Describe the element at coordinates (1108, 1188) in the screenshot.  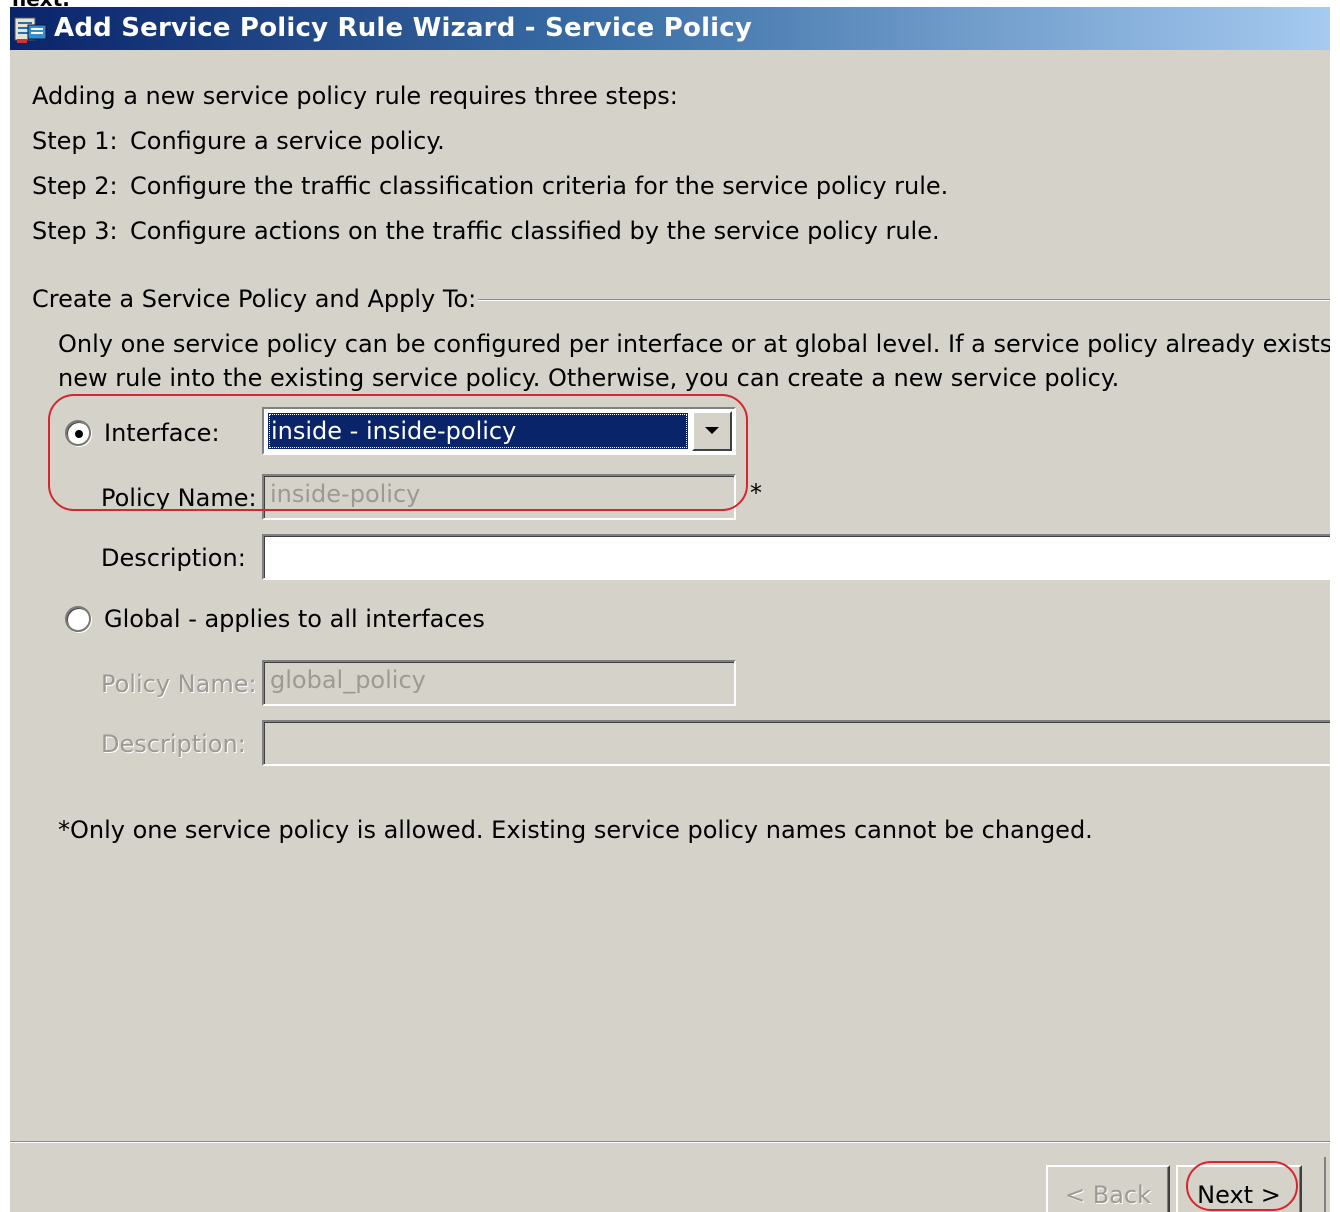
I see `back-button: < Back` at that location.